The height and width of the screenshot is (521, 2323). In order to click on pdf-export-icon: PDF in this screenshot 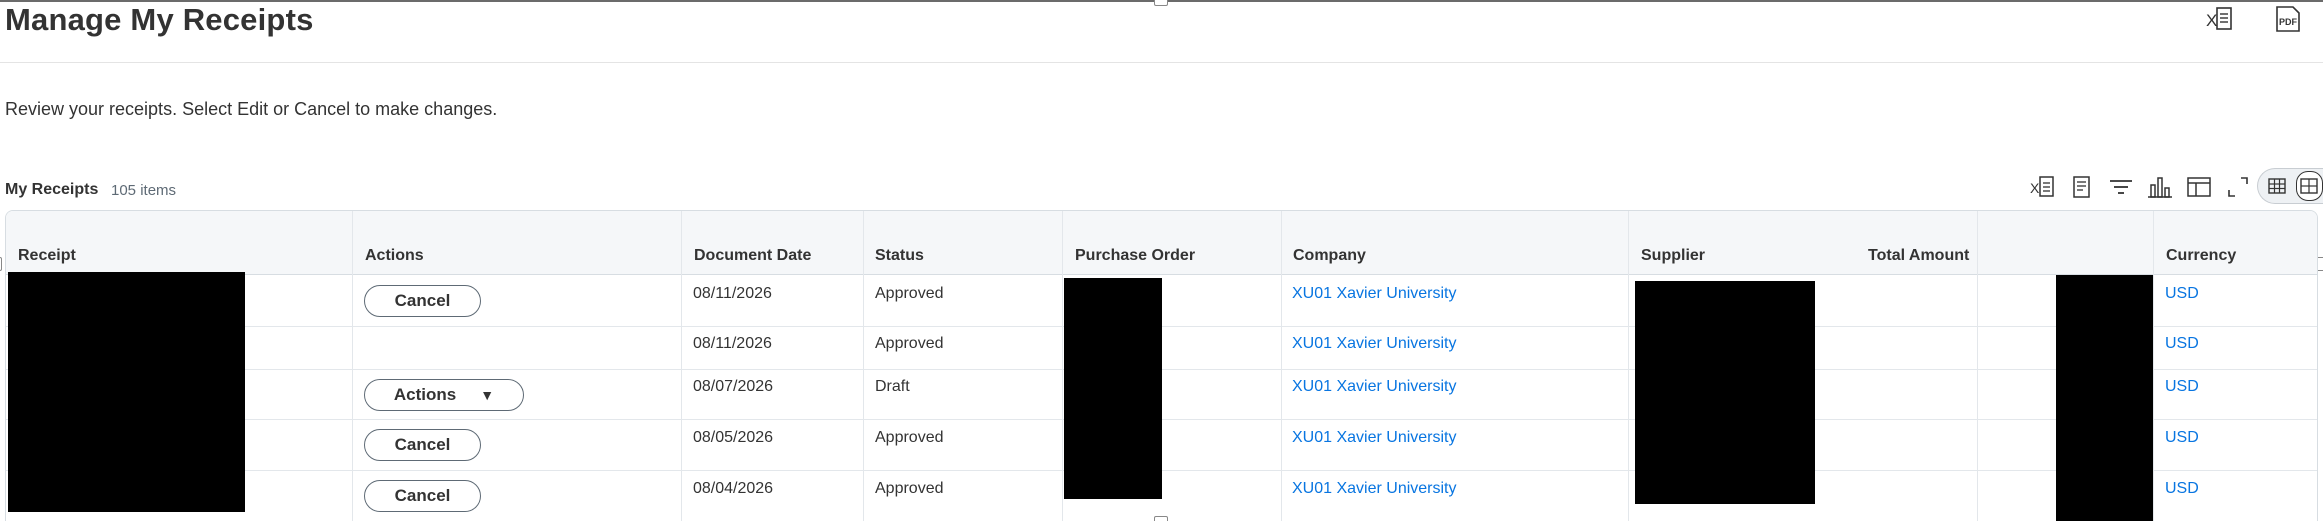, I will do `click(2288, 19)`.